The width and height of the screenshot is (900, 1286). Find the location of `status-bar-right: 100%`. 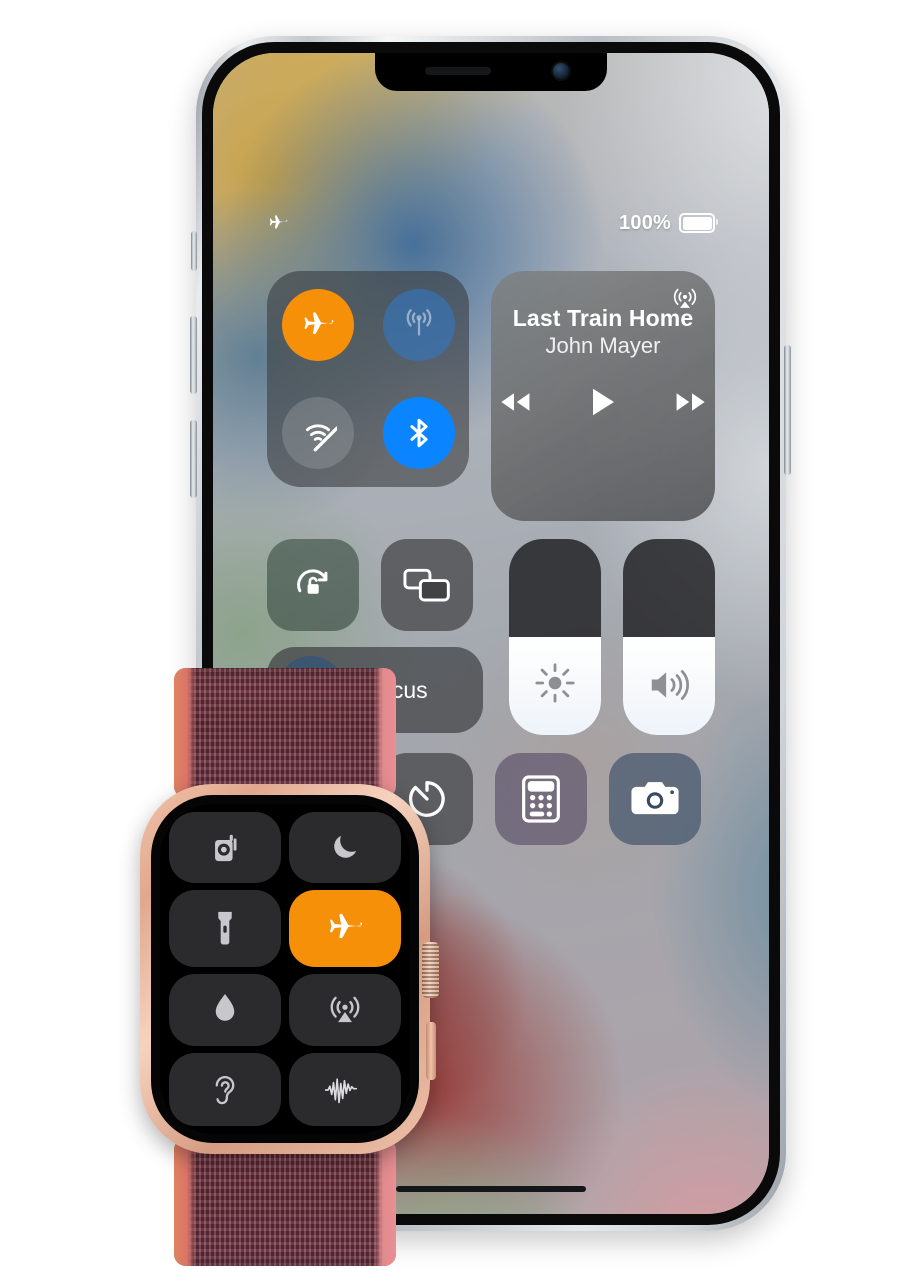

status-bar-right: 100% is located at coordinates (668, 223).